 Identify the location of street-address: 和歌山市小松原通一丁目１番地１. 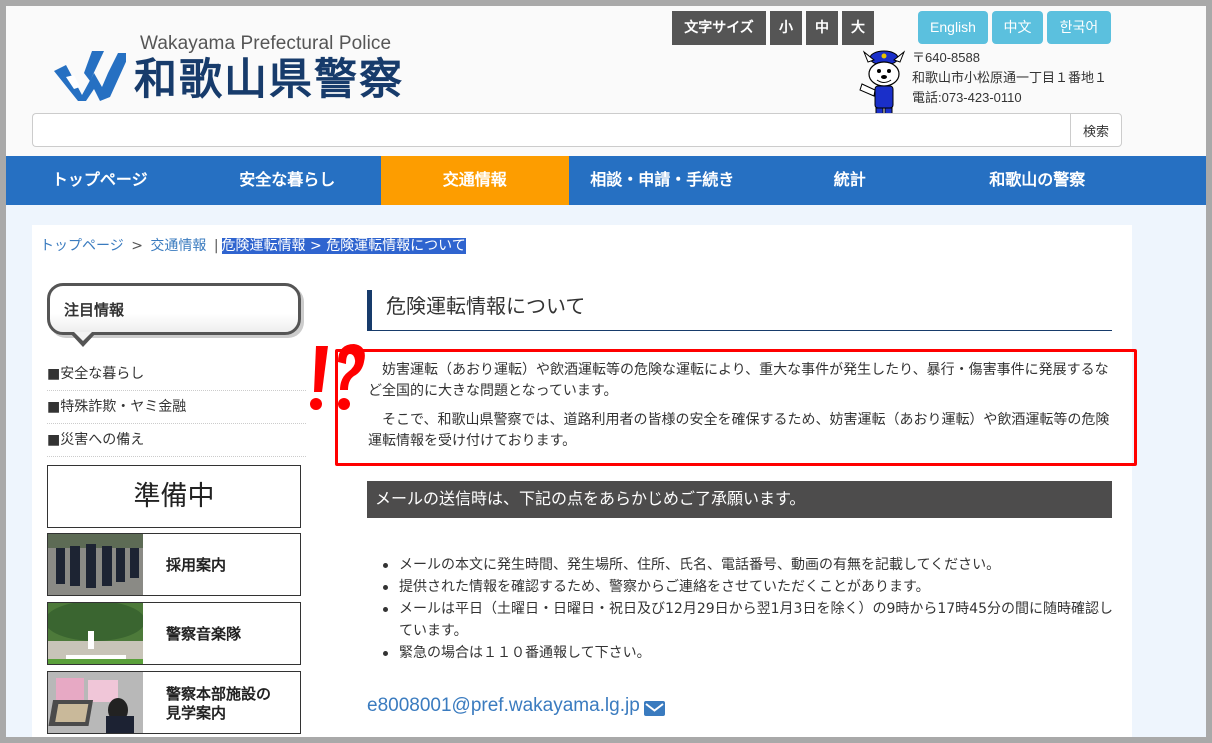
(1010, 77).